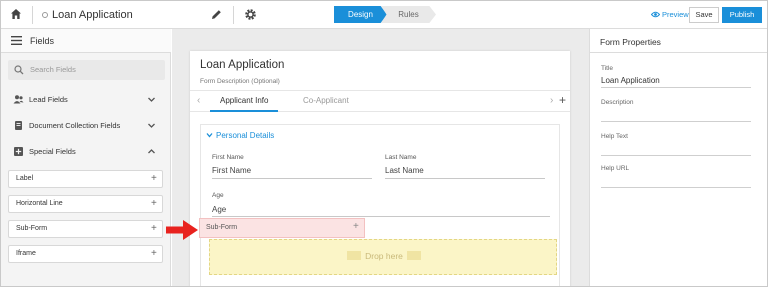  I want to click on app-title: Loan Application, so click(92, 15).